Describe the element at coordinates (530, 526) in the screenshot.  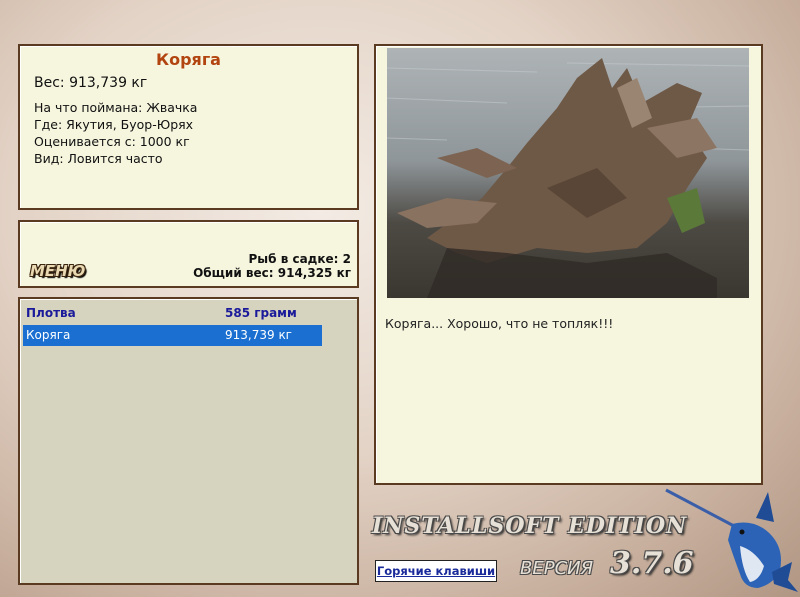
I see `edition-logo: INSTALLSOFT EDITION` at that location.